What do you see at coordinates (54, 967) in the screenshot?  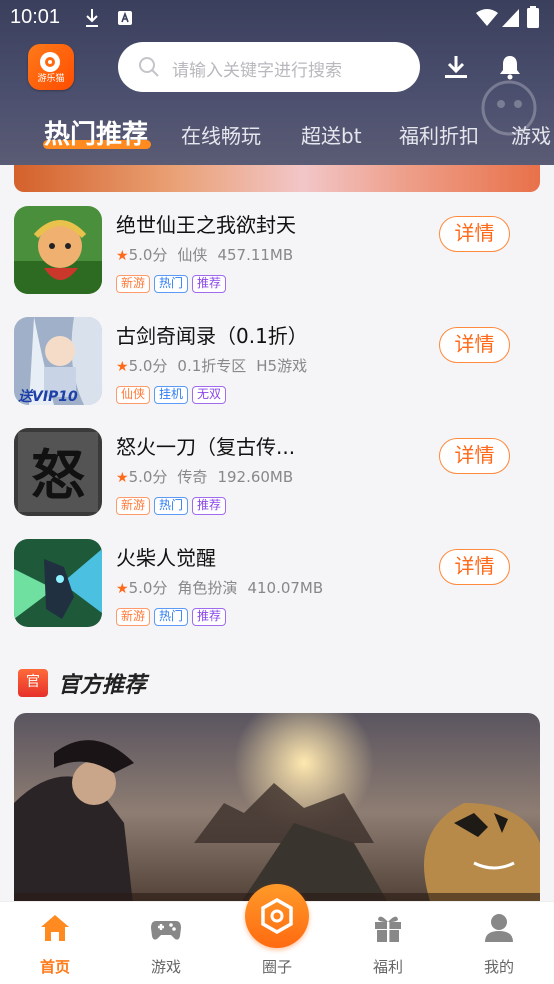 I see `nav-label: 首页` at bounding box center [54, 967].